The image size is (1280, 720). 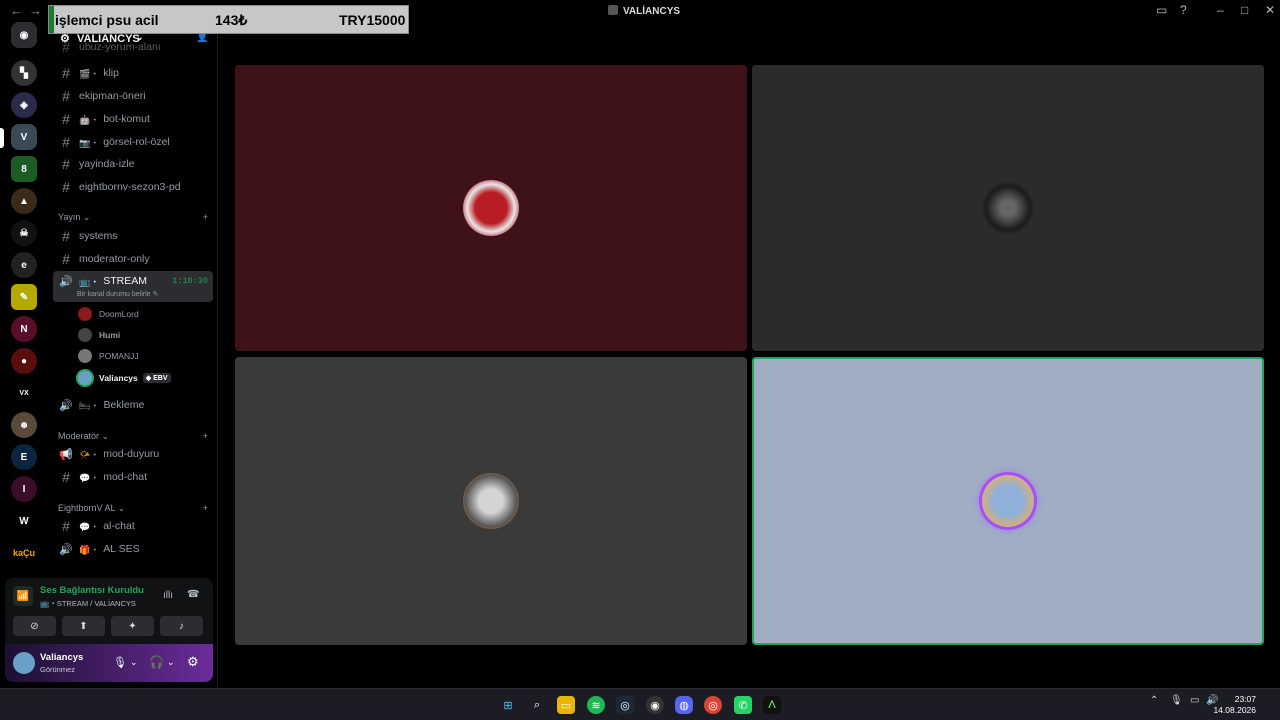 What do you see at coordinates (24, 425) in the screenshot?
I see `server-icon-13: ☻` at bounding box center [24, 425].